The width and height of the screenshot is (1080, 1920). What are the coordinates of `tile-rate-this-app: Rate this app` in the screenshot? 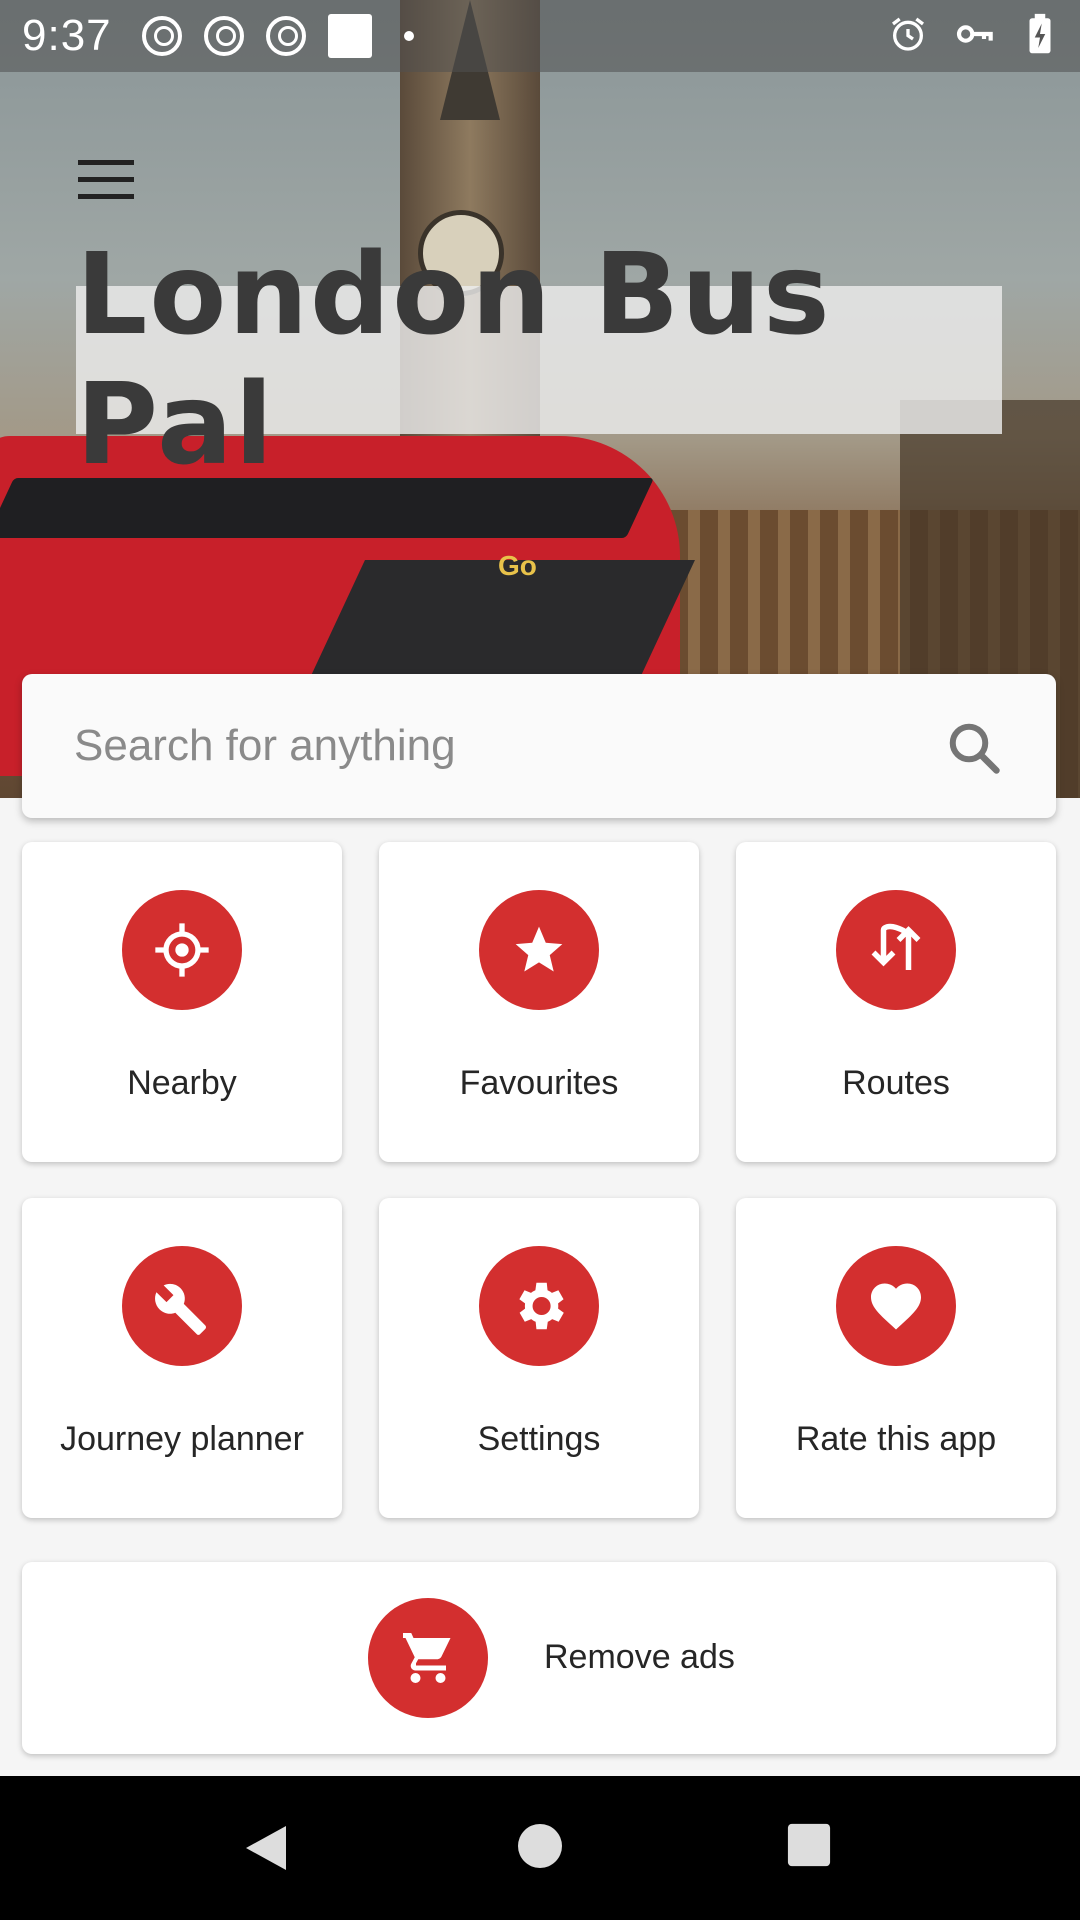 It's located at (896, 1358).